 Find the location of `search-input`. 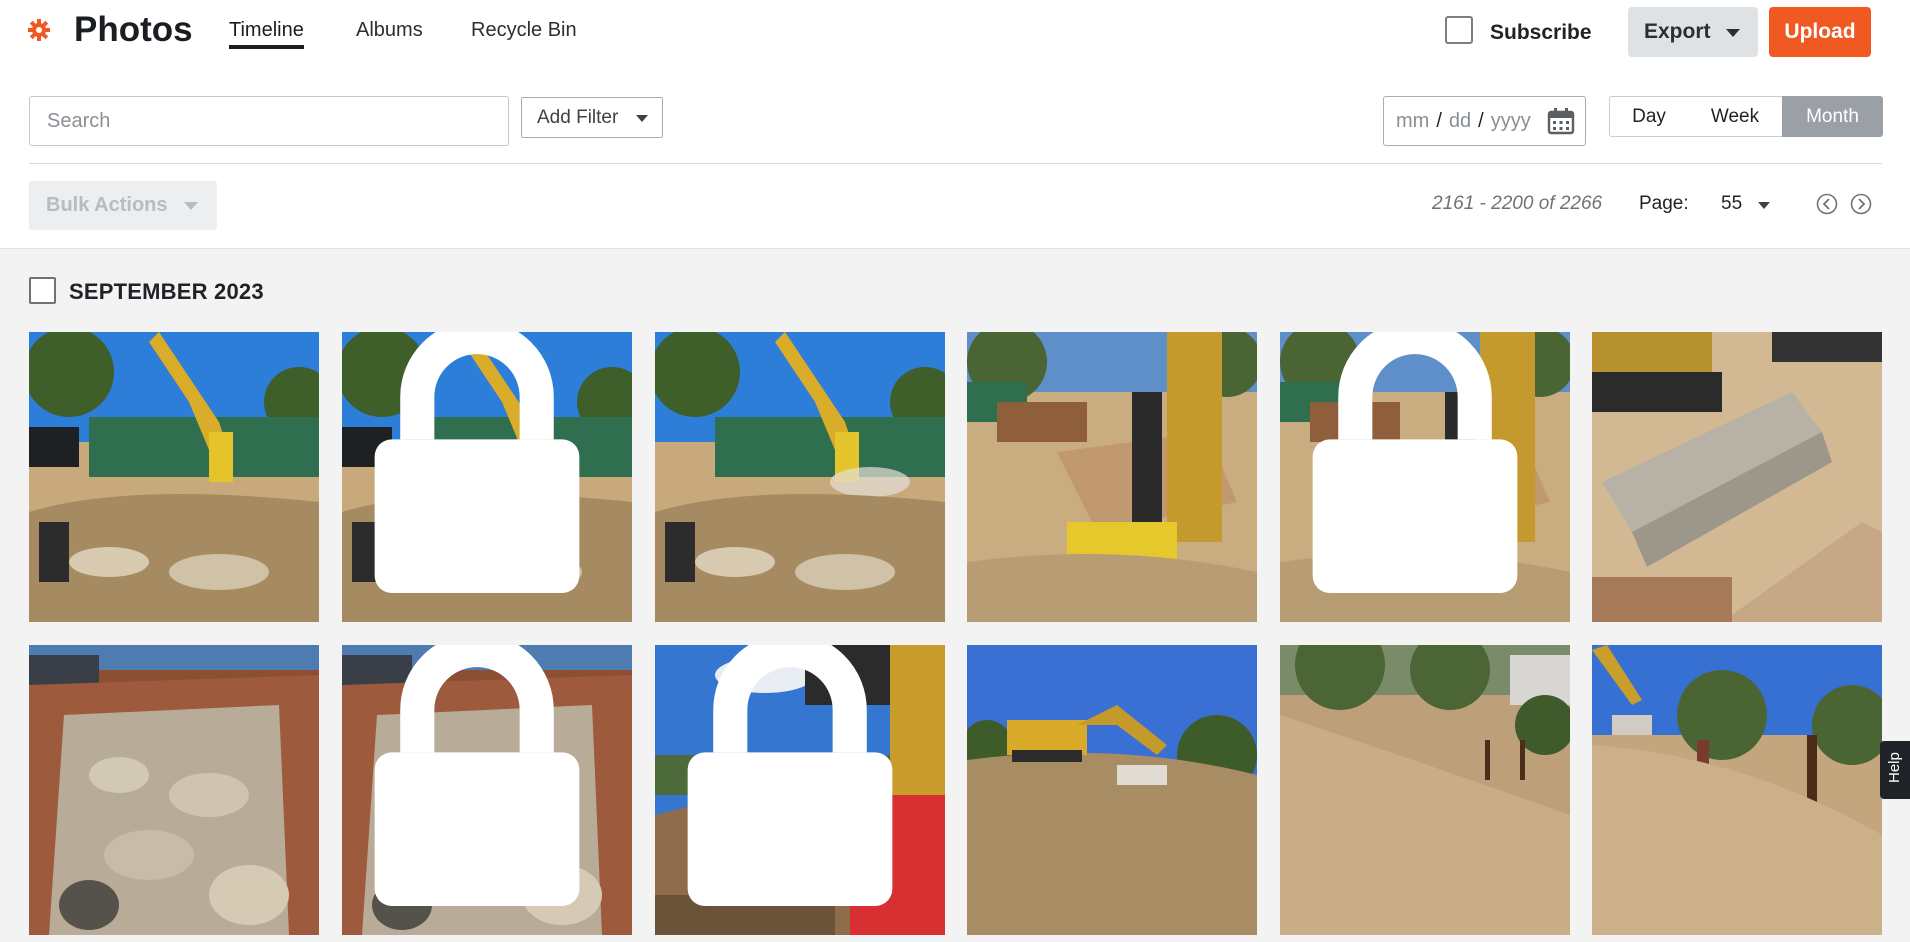

search-input is located at coordinates (269, 121).